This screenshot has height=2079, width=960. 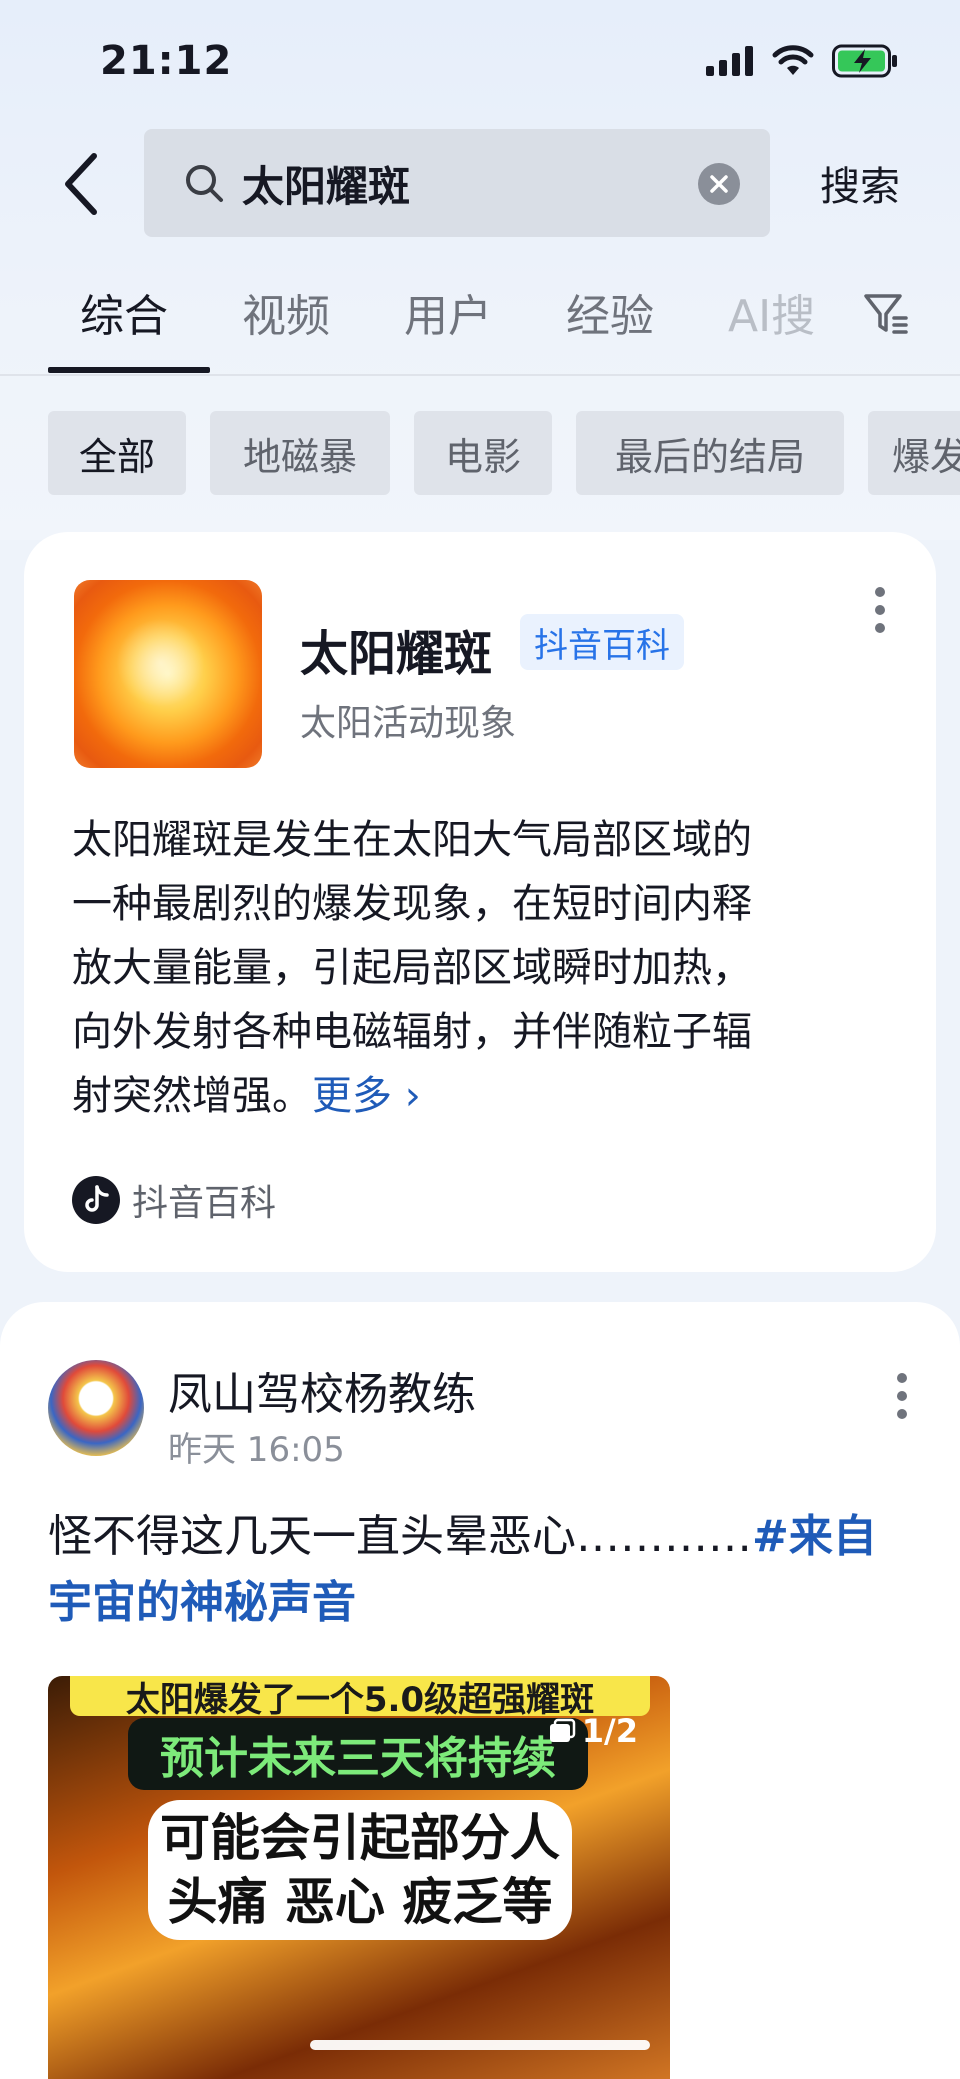 I want to click on description-line: 向外发射各种电磁辐射，并伴随粒子辐, so click(x=412, y=1032).